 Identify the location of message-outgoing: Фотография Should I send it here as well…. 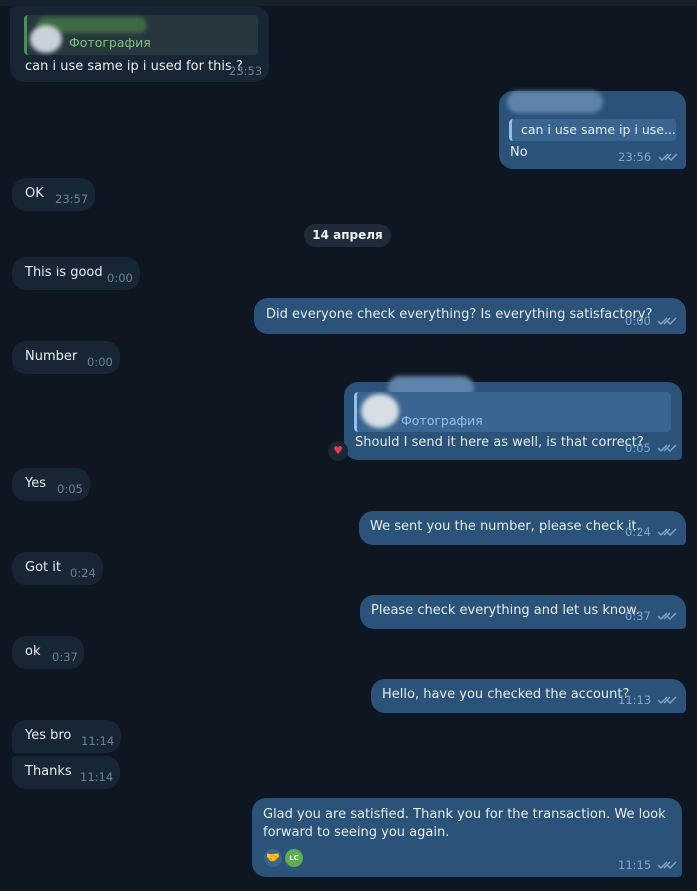
(513, 418).